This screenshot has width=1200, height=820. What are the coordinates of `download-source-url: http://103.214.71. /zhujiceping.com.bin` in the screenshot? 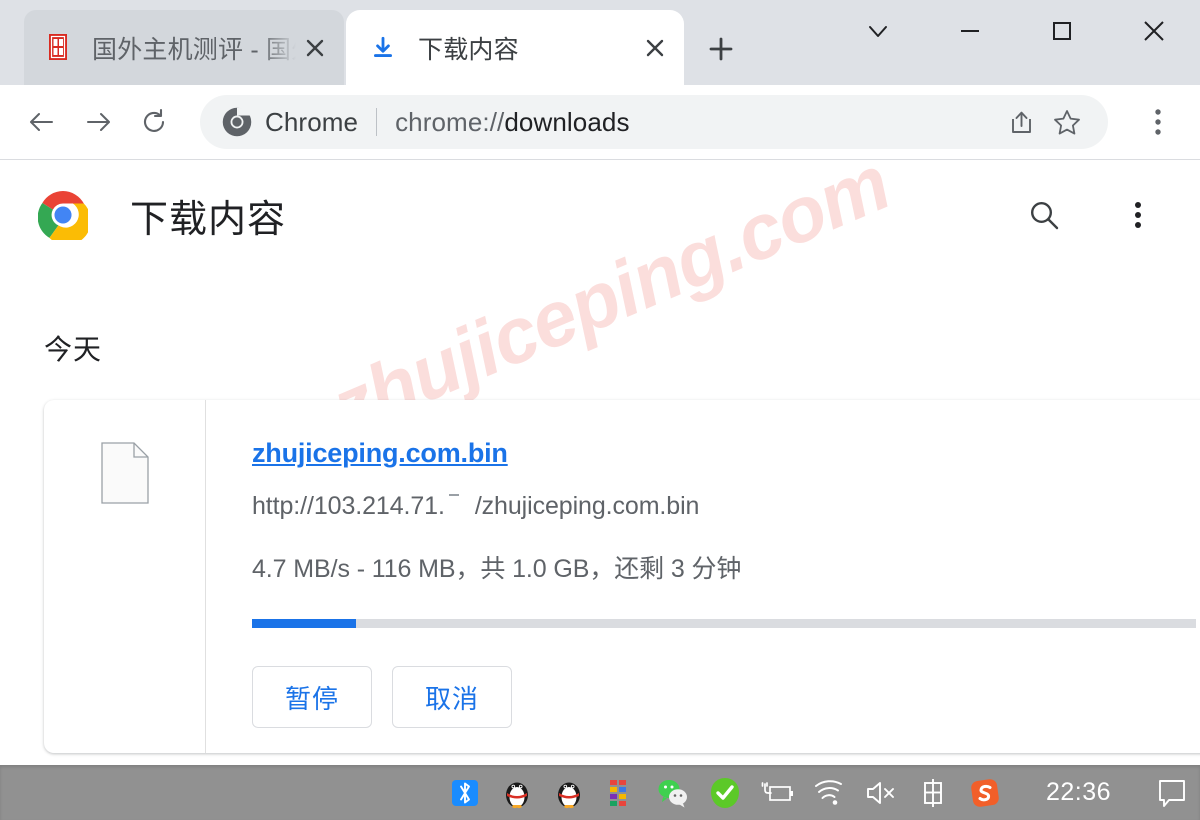 It's located at (726, 506).